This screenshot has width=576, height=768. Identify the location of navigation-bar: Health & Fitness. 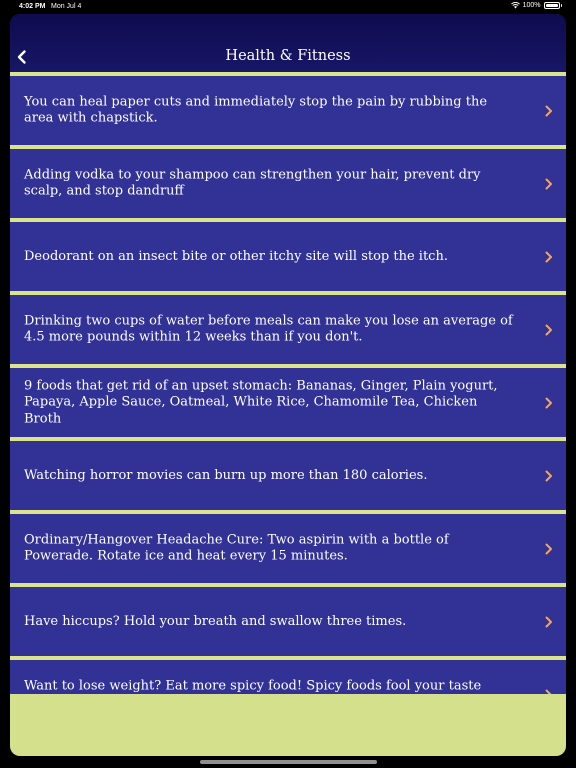
(288, 43).